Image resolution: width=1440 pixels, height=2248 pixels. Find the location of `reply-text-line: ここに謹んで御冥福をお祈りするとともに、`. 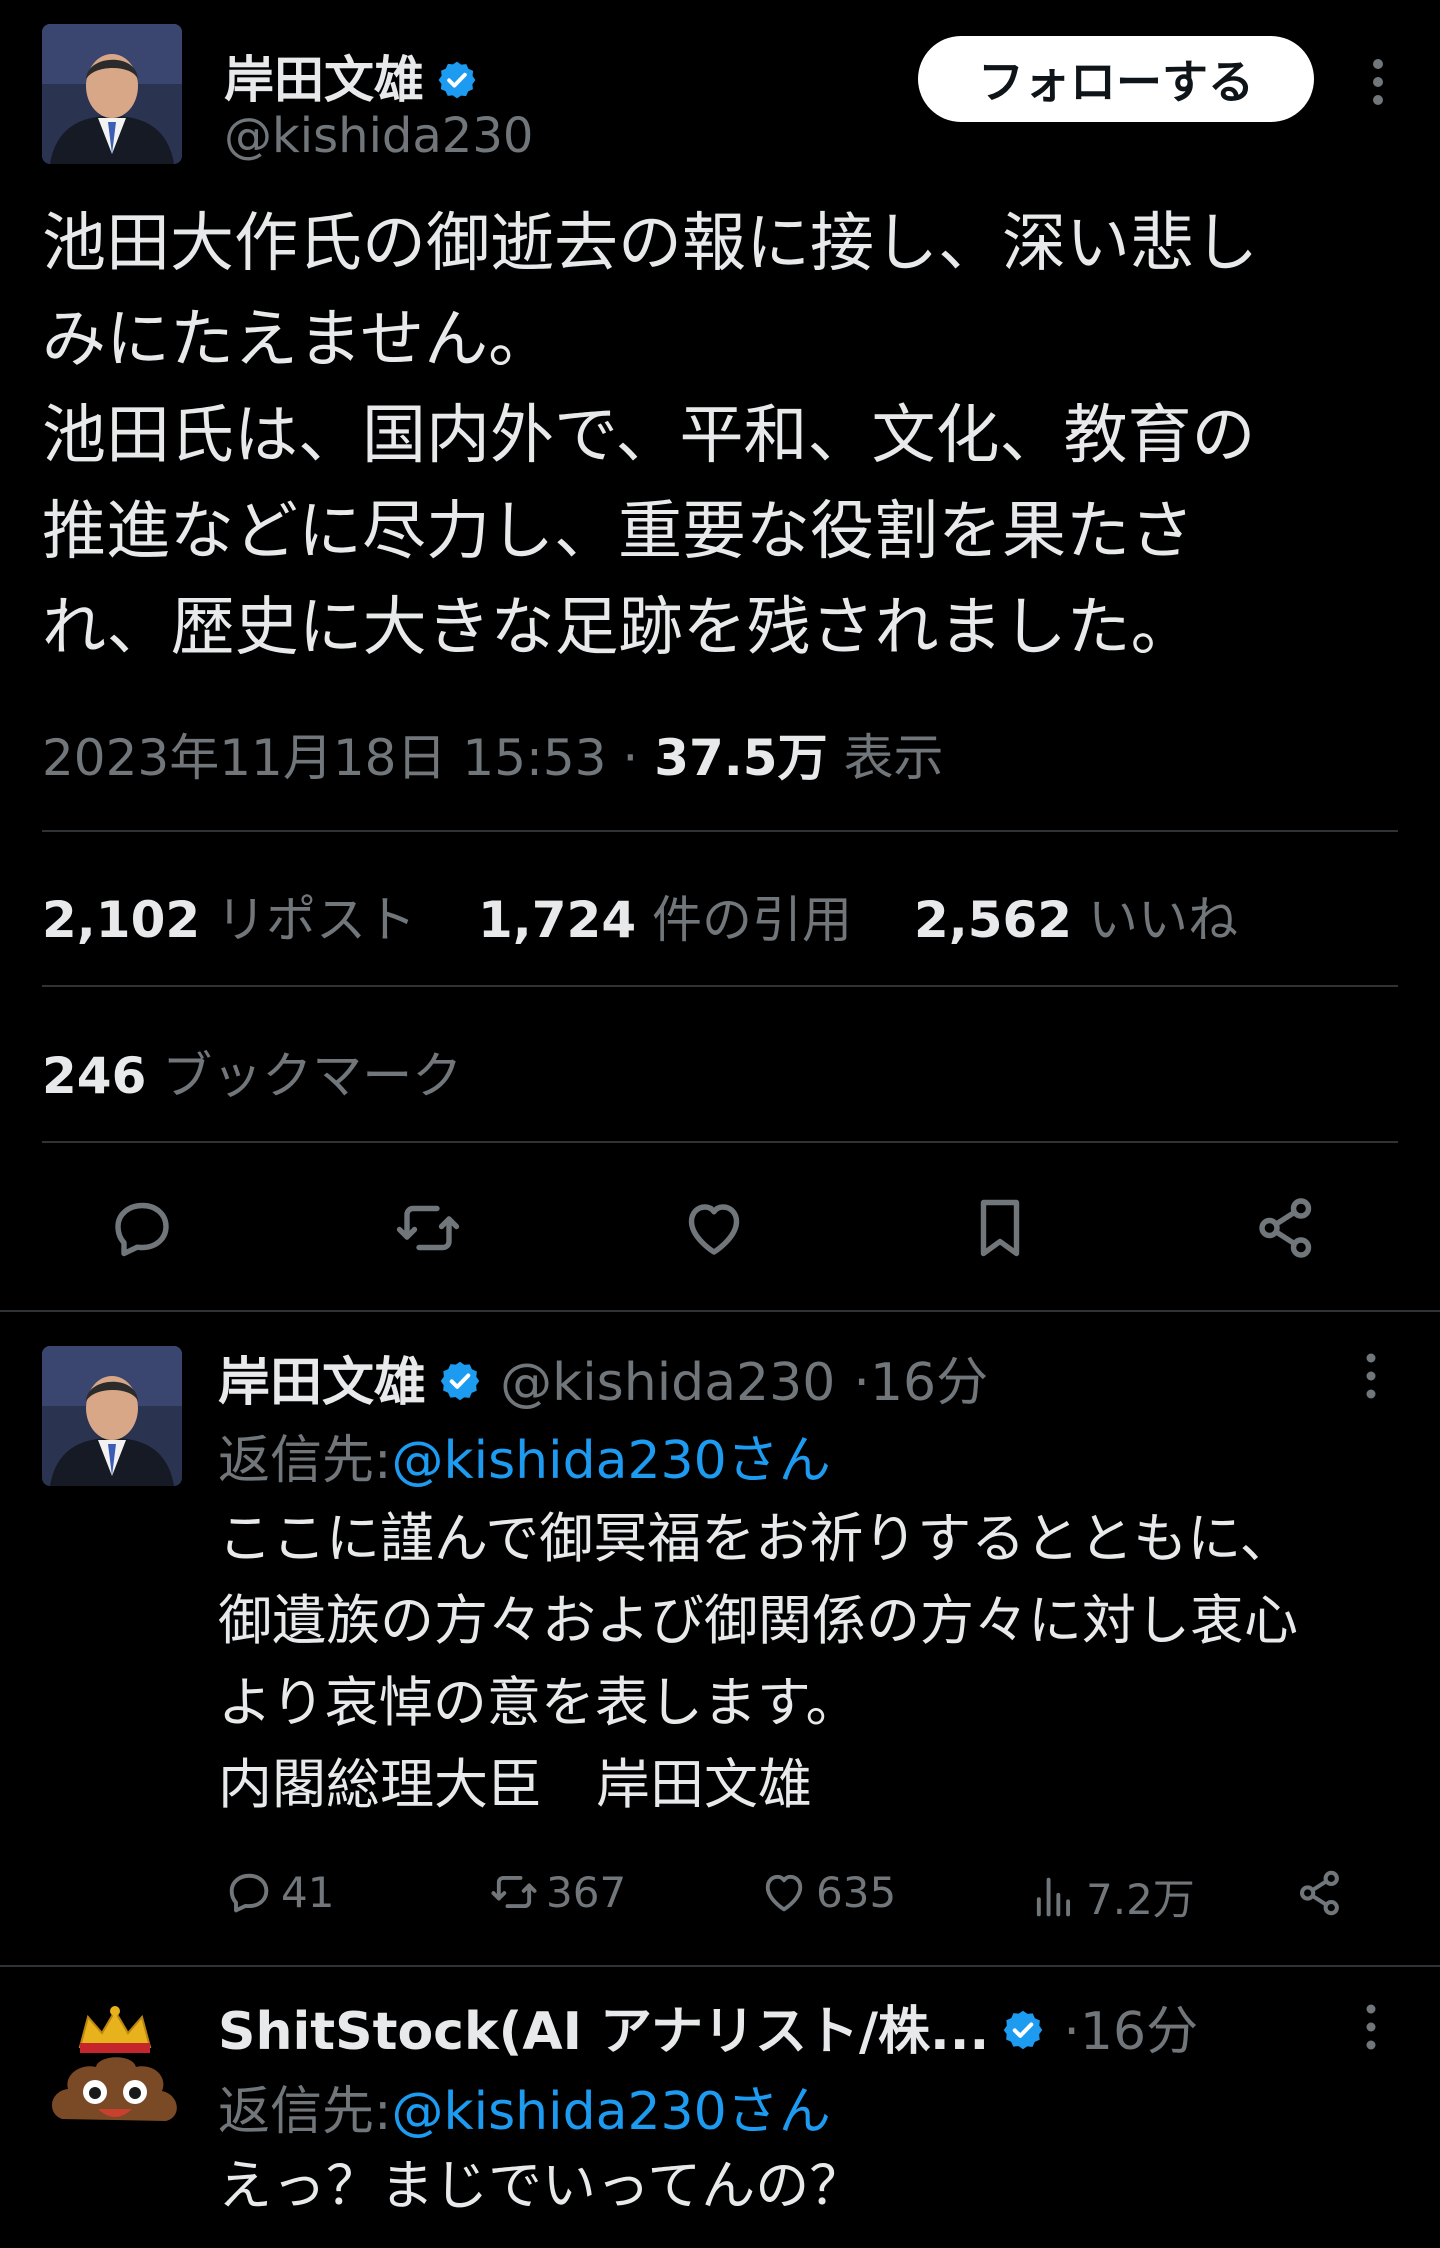

reply-text-line: ここに謹んで御冥福をお祈りするとともに、 is located at coordinates (756, 1538).